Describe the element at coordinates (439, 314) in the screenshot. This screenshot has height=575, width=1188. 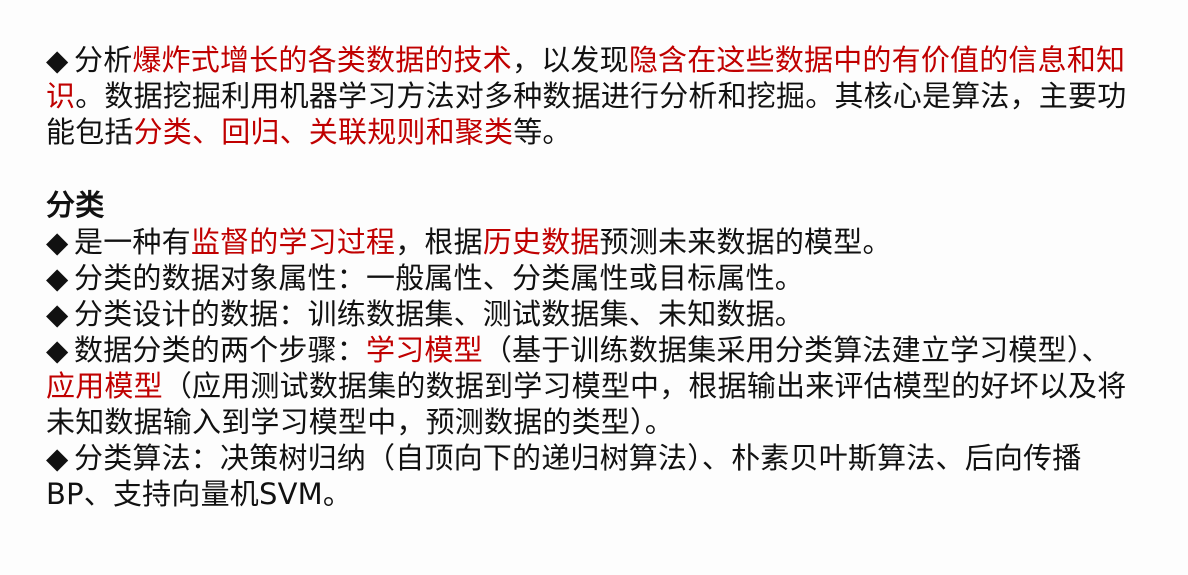
I see `item-2-seg-0: 分类设计的数据：训练数据集、测试数据集、未知数据。` at that location.